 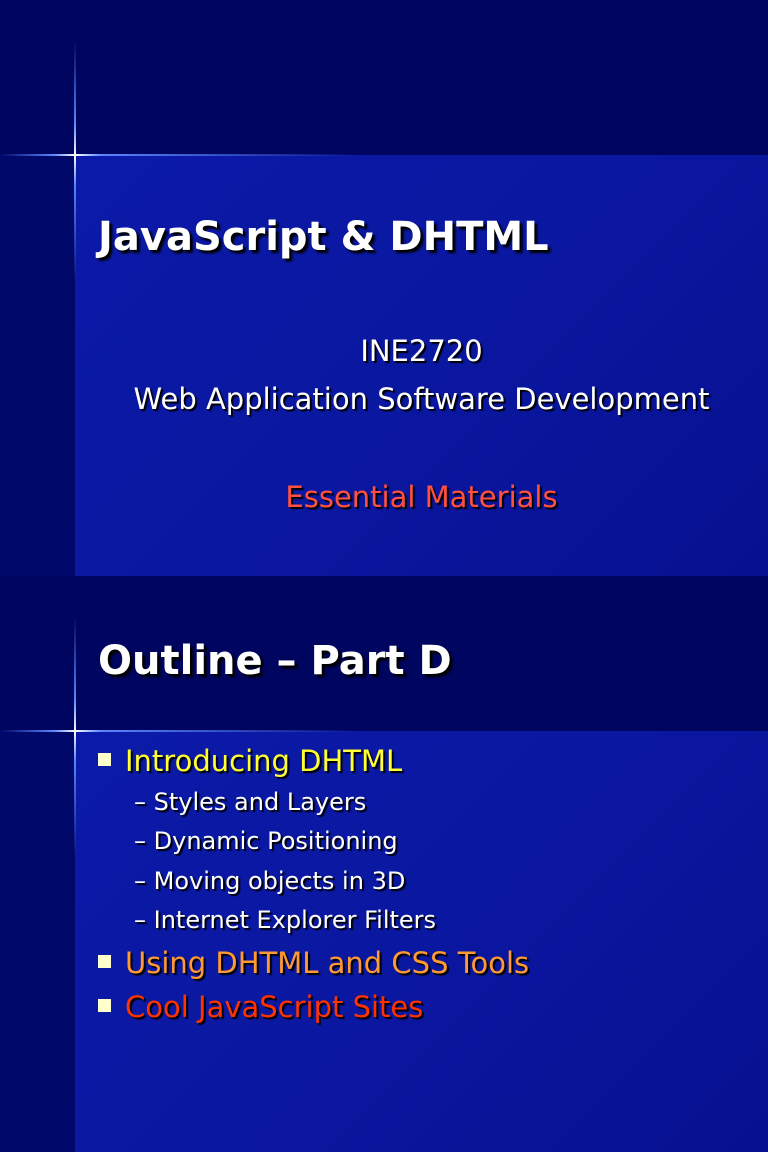 I want to click on bullet-label: Using DHTML and CSS Tools, so click(x=327, y=963).